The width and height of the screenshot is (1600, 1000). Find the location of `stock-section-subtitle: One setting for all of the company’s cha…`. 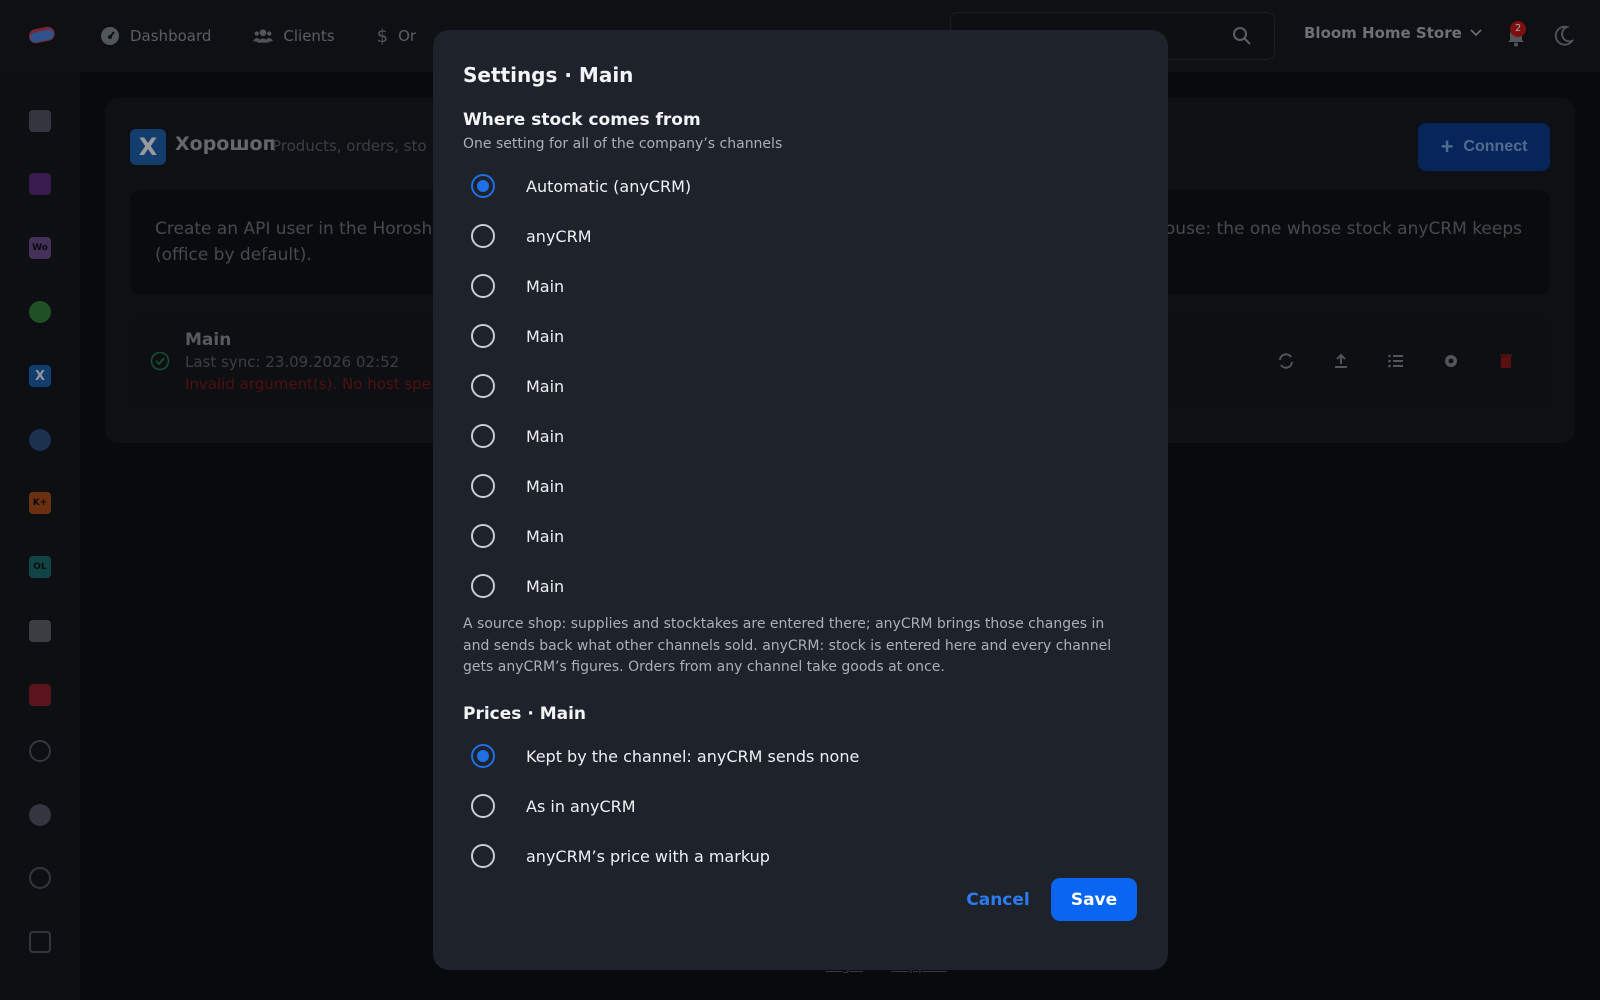

stock-section-subtitle: One setting for all of the company’s cha… is located at coordinates (623, 144).